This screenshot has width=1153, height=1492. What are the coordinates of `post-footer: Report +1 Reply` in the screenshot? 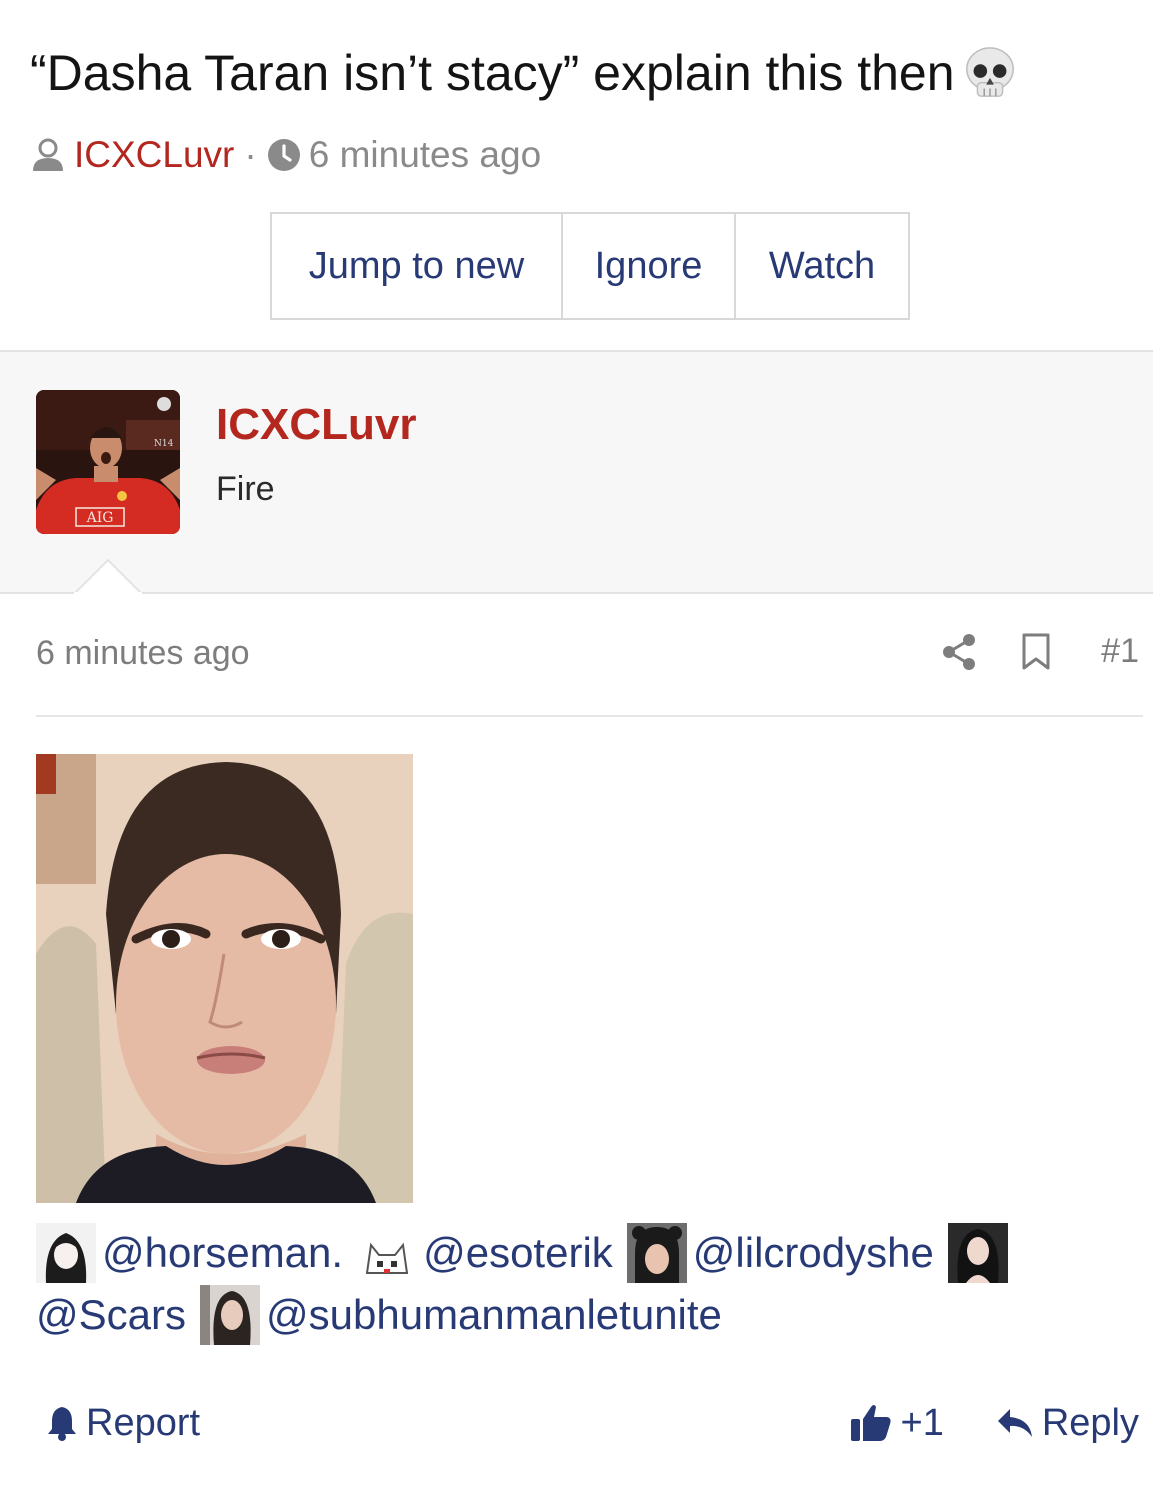 It's located at (592, 1423).